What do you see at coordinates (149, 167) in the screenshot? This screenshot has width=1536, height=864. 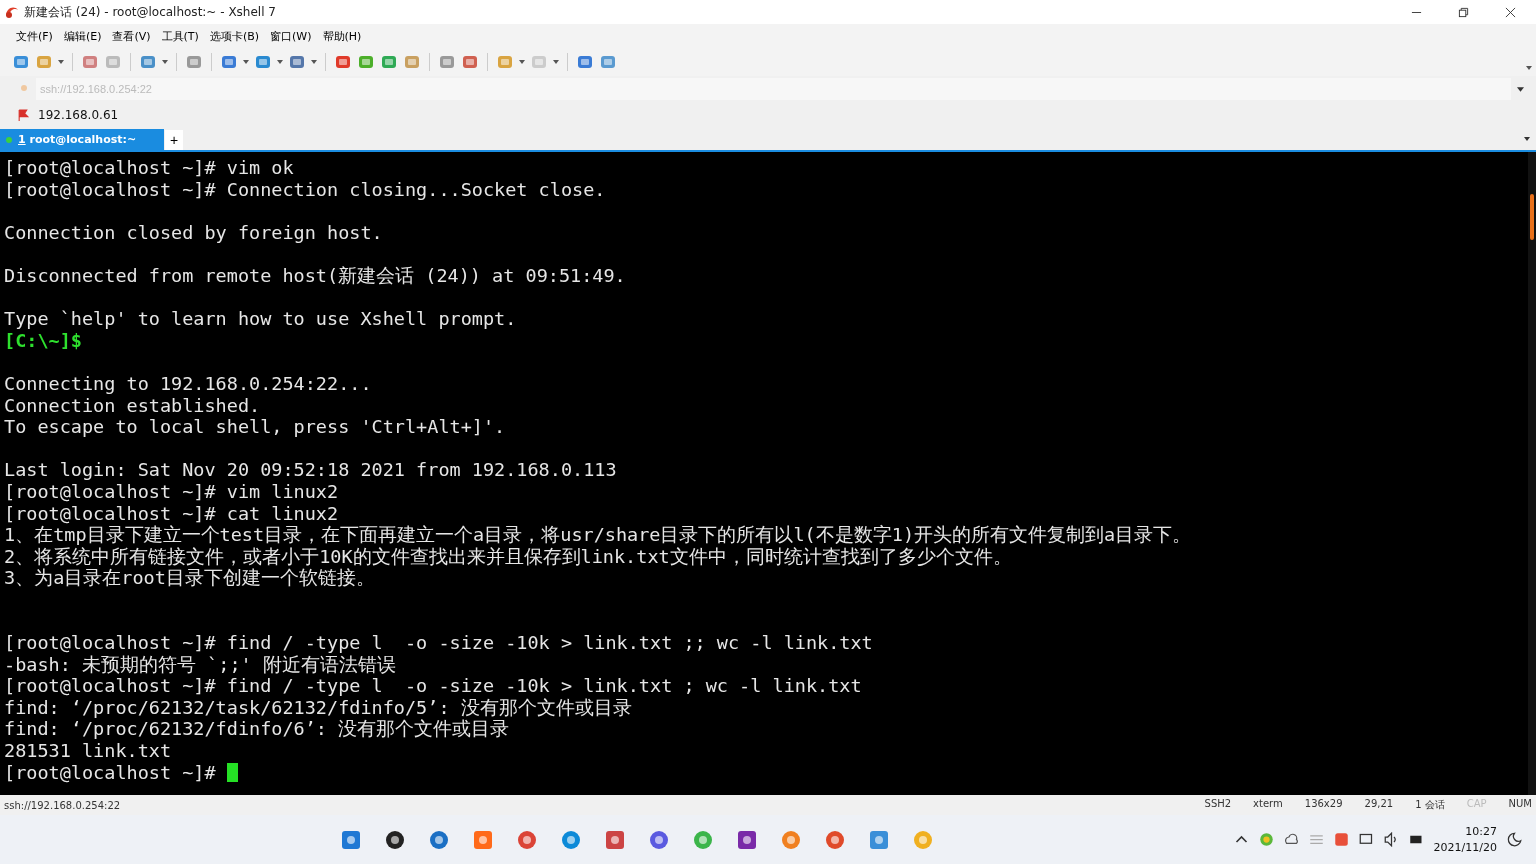 I see `terminal-line: [root@localhost ~]# vim ok` at bounding box center [149, 167].